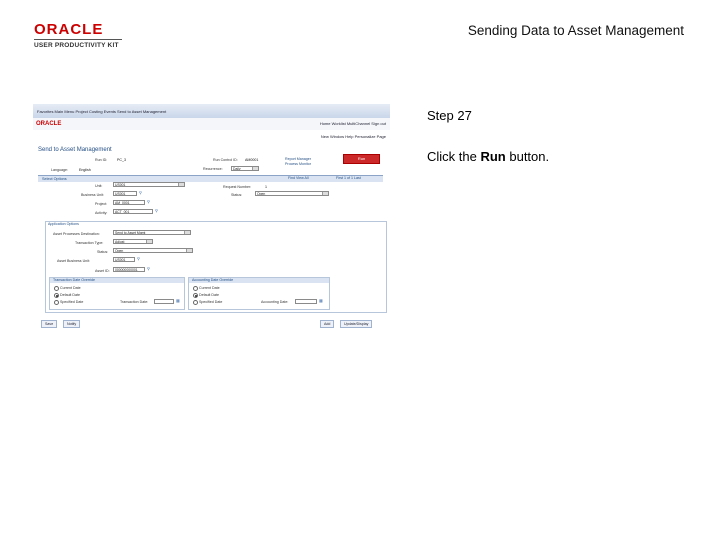 The image size is (720, 540). I want to click on transaction-type-value: Adjust, so click(120, 242).